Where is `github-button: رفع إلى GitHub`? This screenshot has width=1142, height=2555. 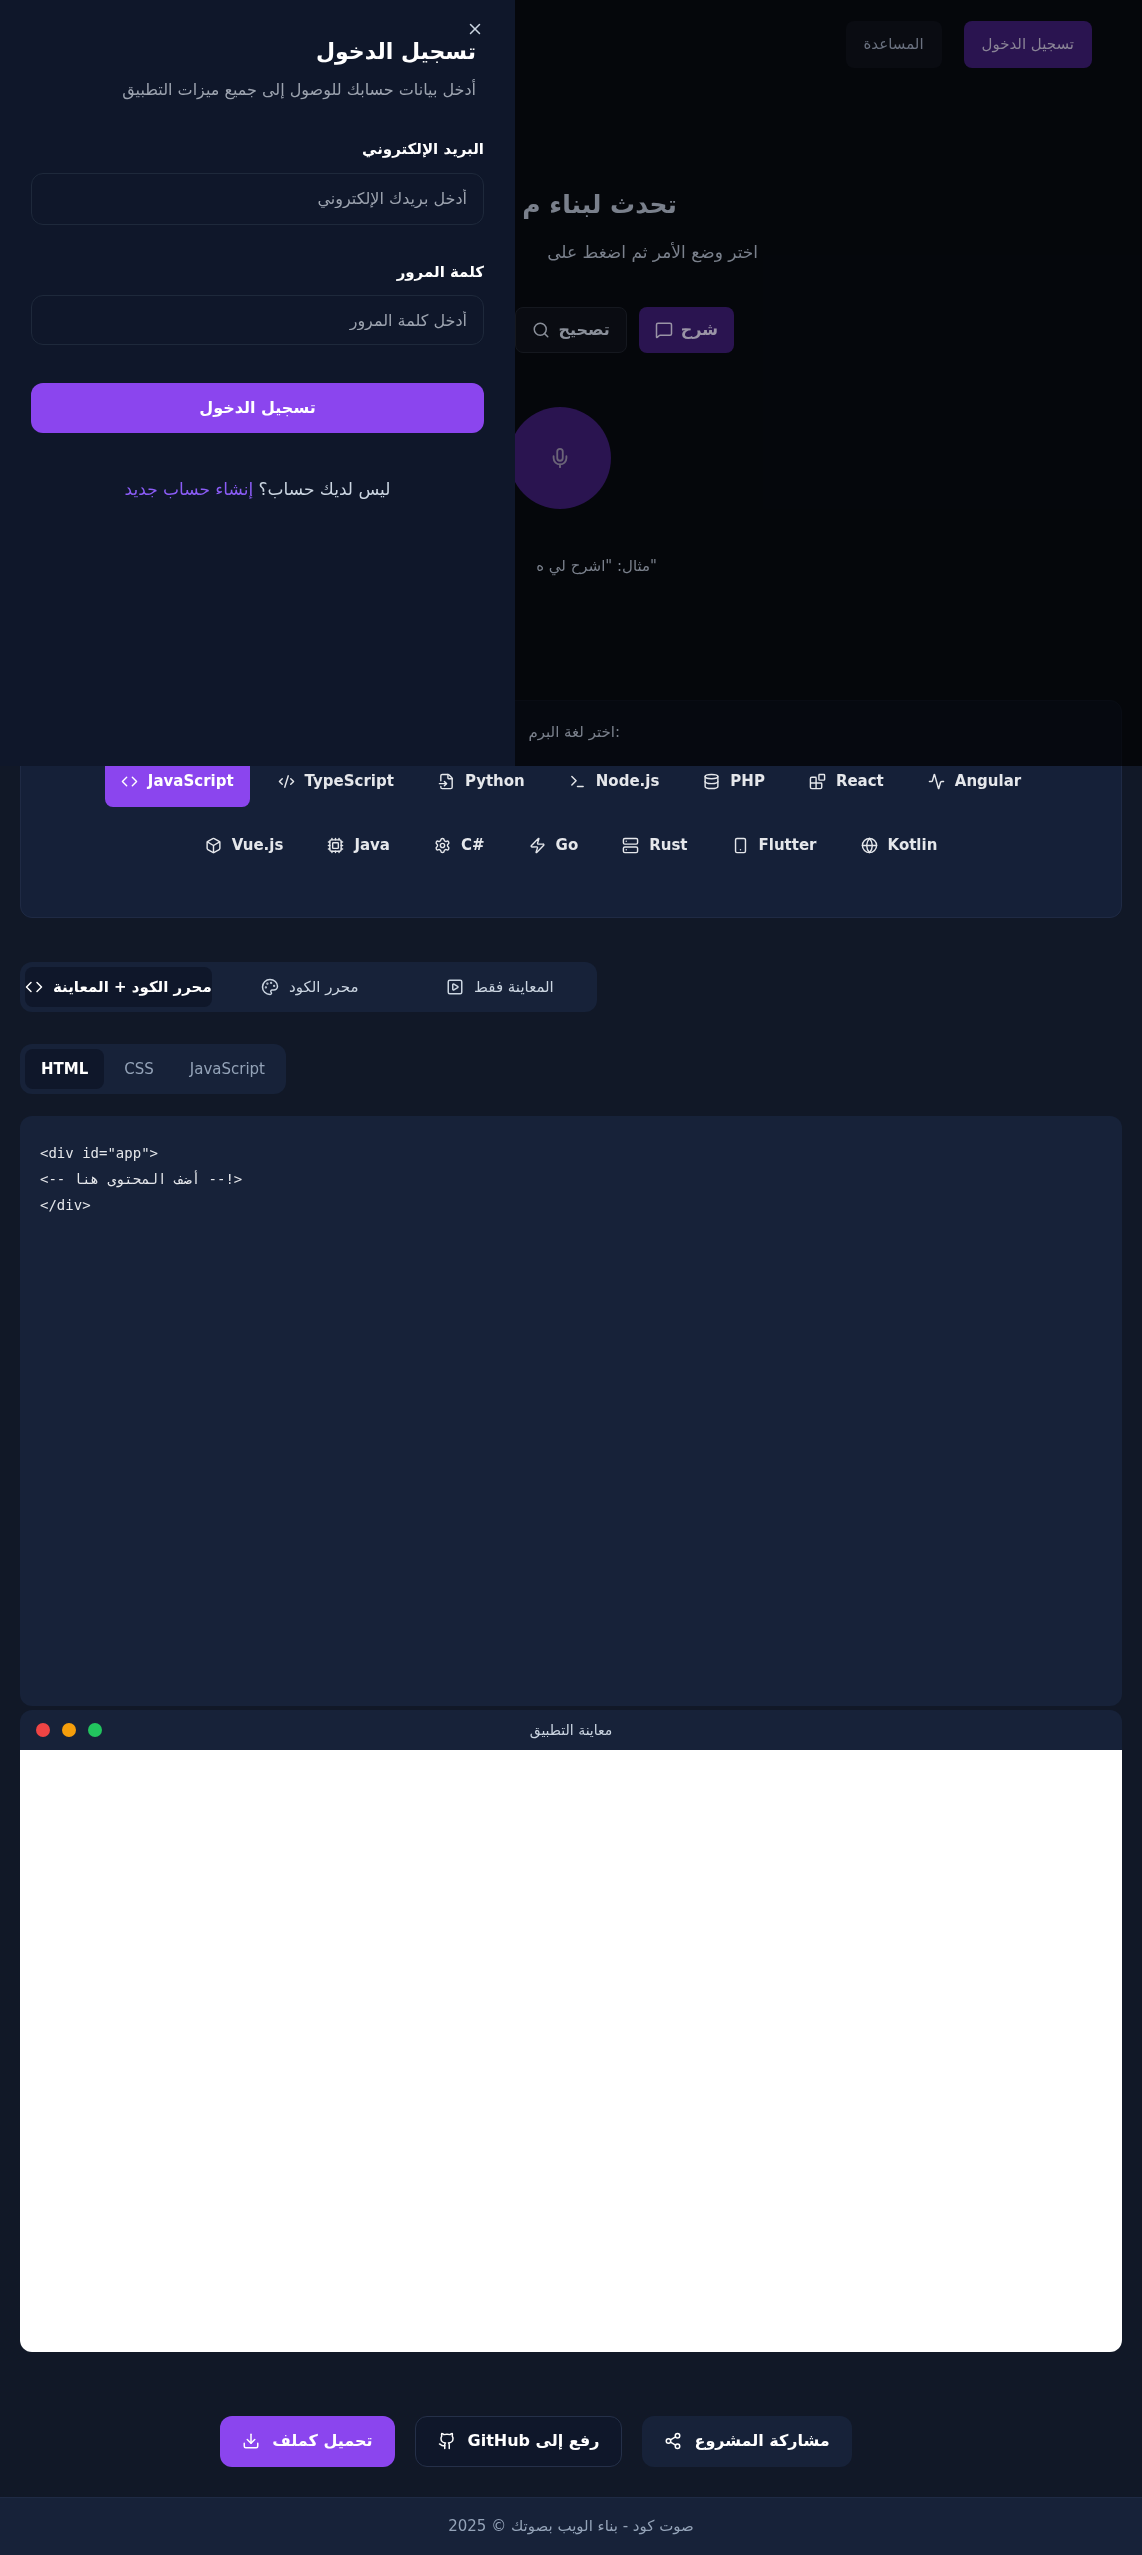 github-button: رفع إلى GitHub is located at coordinates (518, 2441).